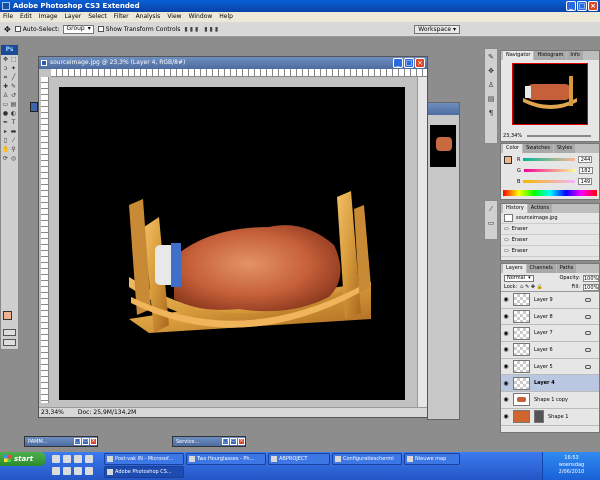 The height and width of the screenshot is (480, 600). I want to click on tab-swatches: Swatches, so click(538, 148).